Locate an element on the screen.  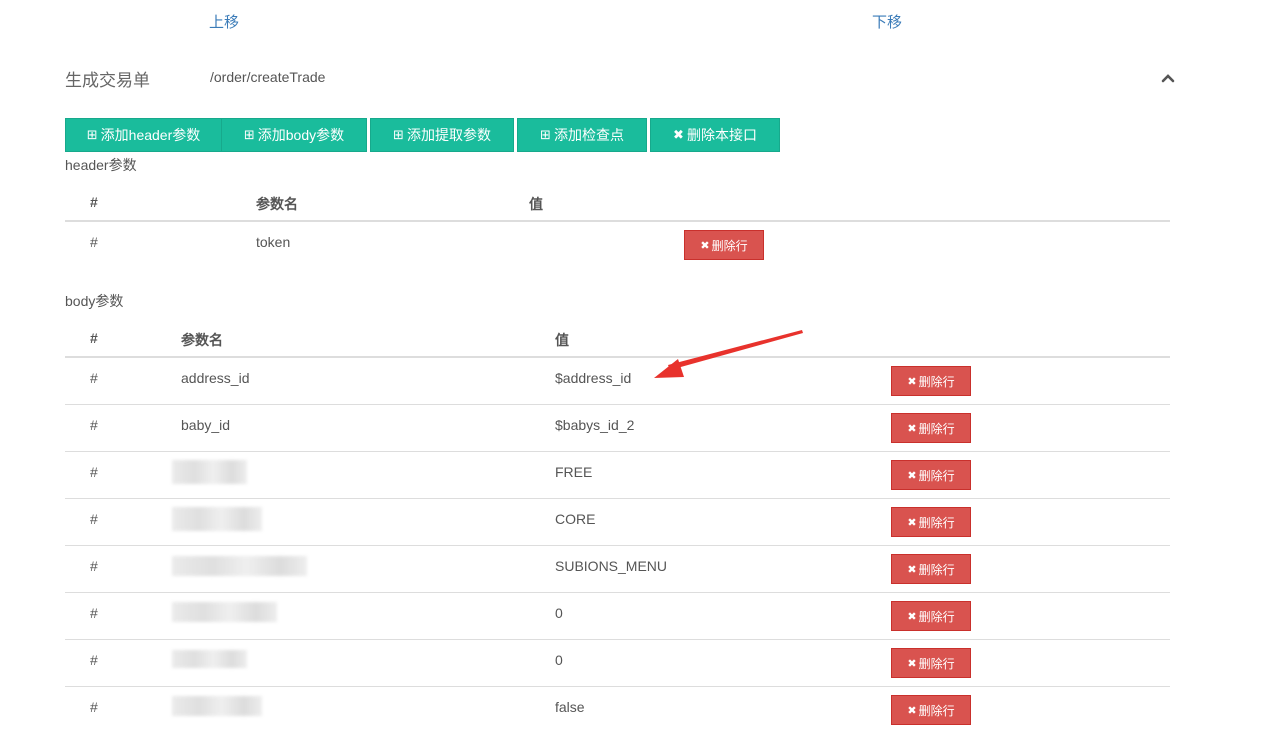
chevron-up-icon is located at coordinates (1168, 78).